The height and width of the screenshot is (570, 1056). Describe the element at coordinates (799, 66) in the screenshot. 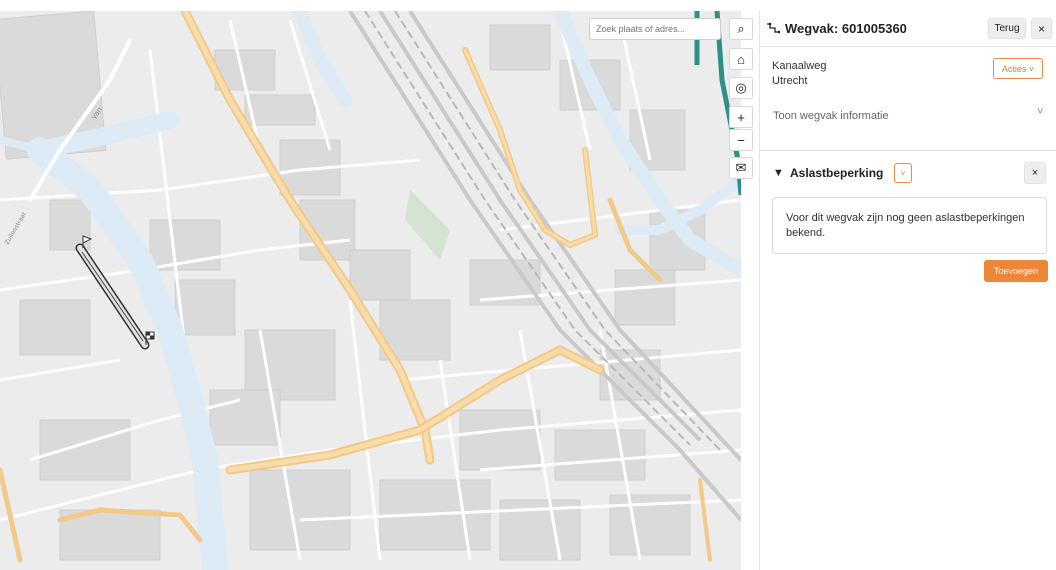

I see `address-street: Kanaalweg` at that location.